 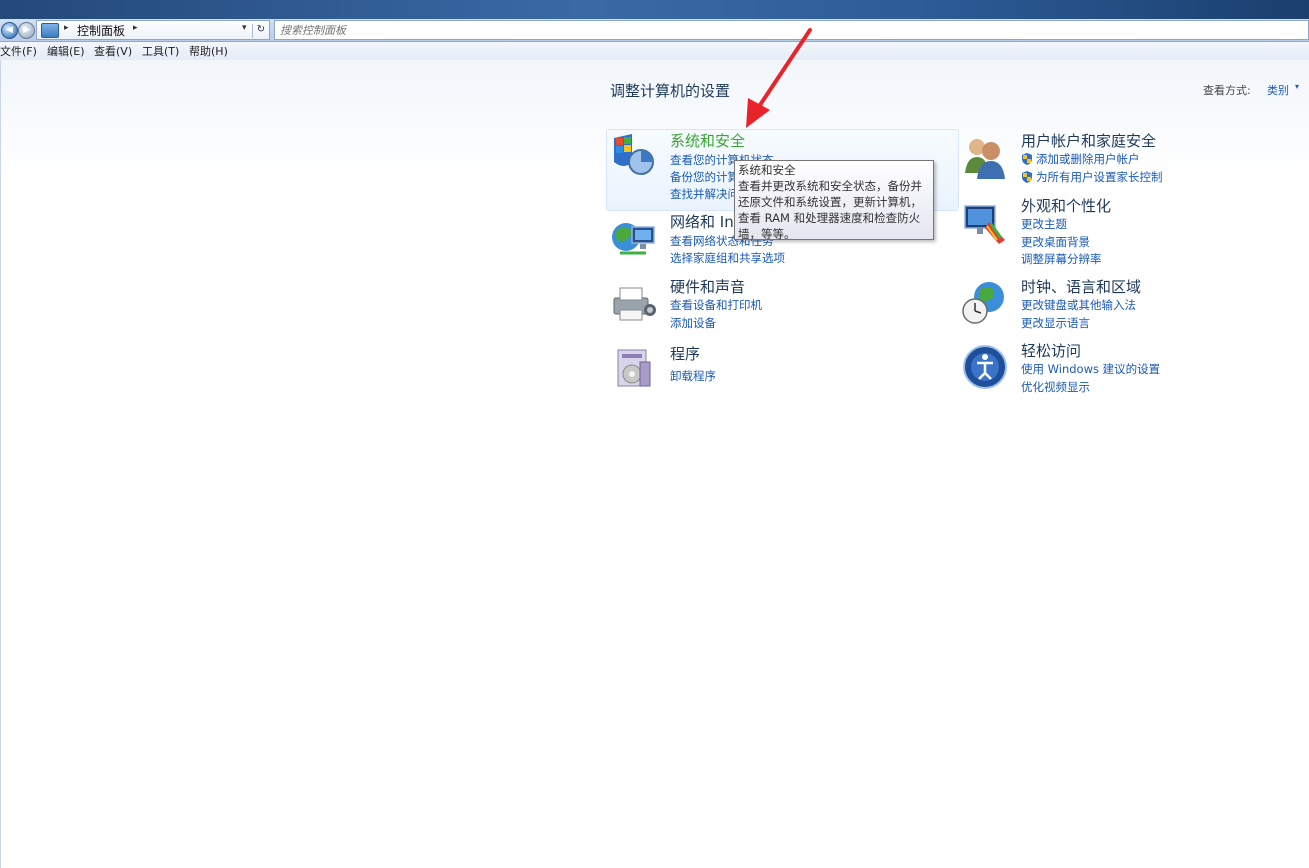 I want to click on link-uninstall-program: 卸载程序, so click(x=693, y=376).